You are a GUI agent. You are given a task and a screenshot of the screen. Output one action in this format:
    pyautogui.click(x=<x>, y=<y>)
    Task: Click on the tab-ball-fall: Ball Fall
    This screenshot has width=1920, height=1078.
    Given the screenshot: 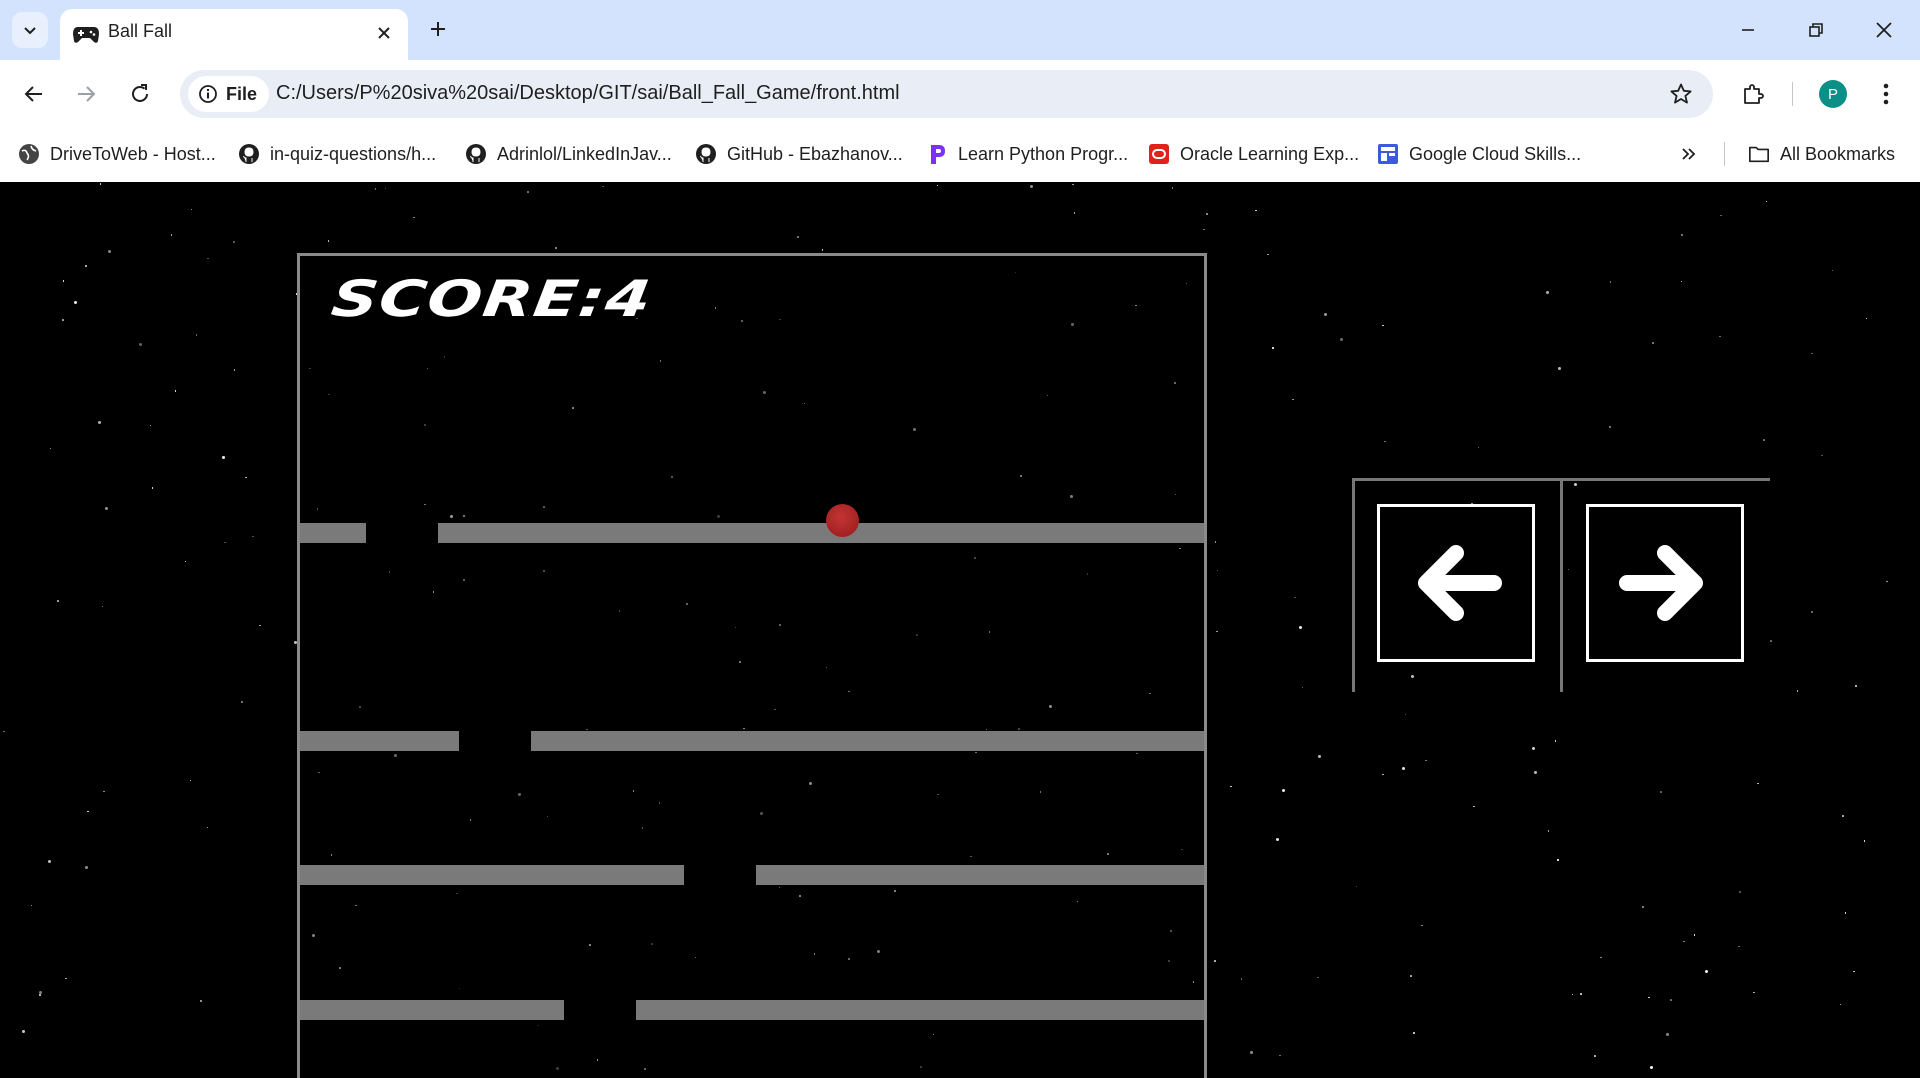 What is the action you would take?
    pyautogui.click(x=234, y=34)
    